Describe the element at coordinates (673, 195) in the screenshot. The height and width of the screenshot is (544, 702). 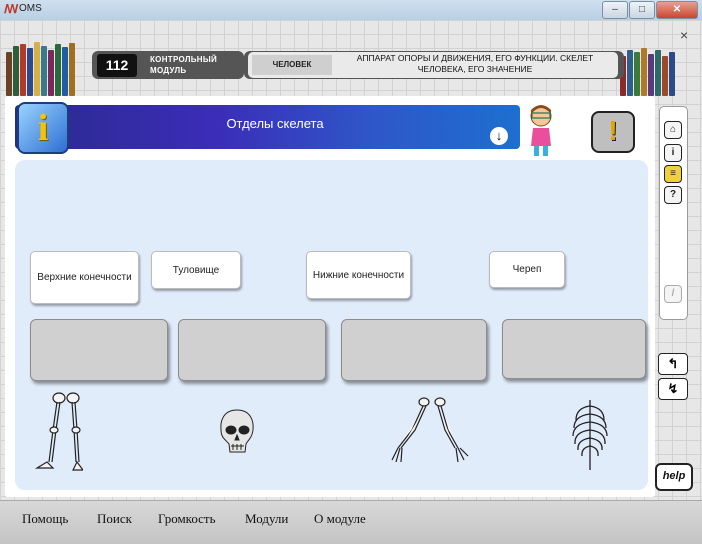
I see `question-icon: ?` at that location.